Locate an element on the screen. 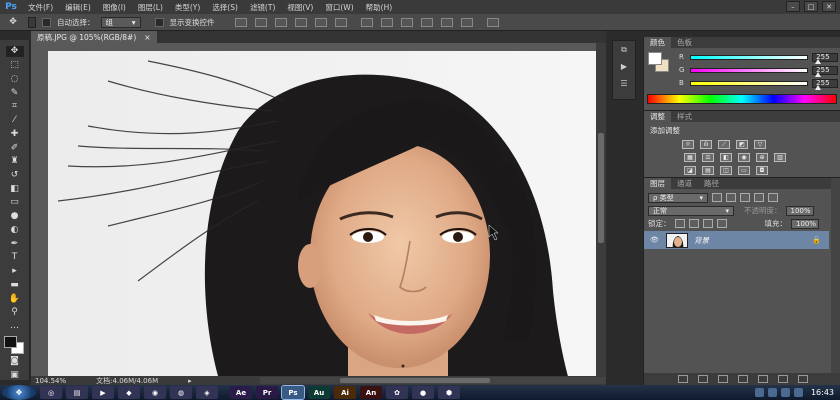 The height and width of the screenshot is (400, 840). quick-select-tool-icon: ✎ is located at coordinates (15, 92).